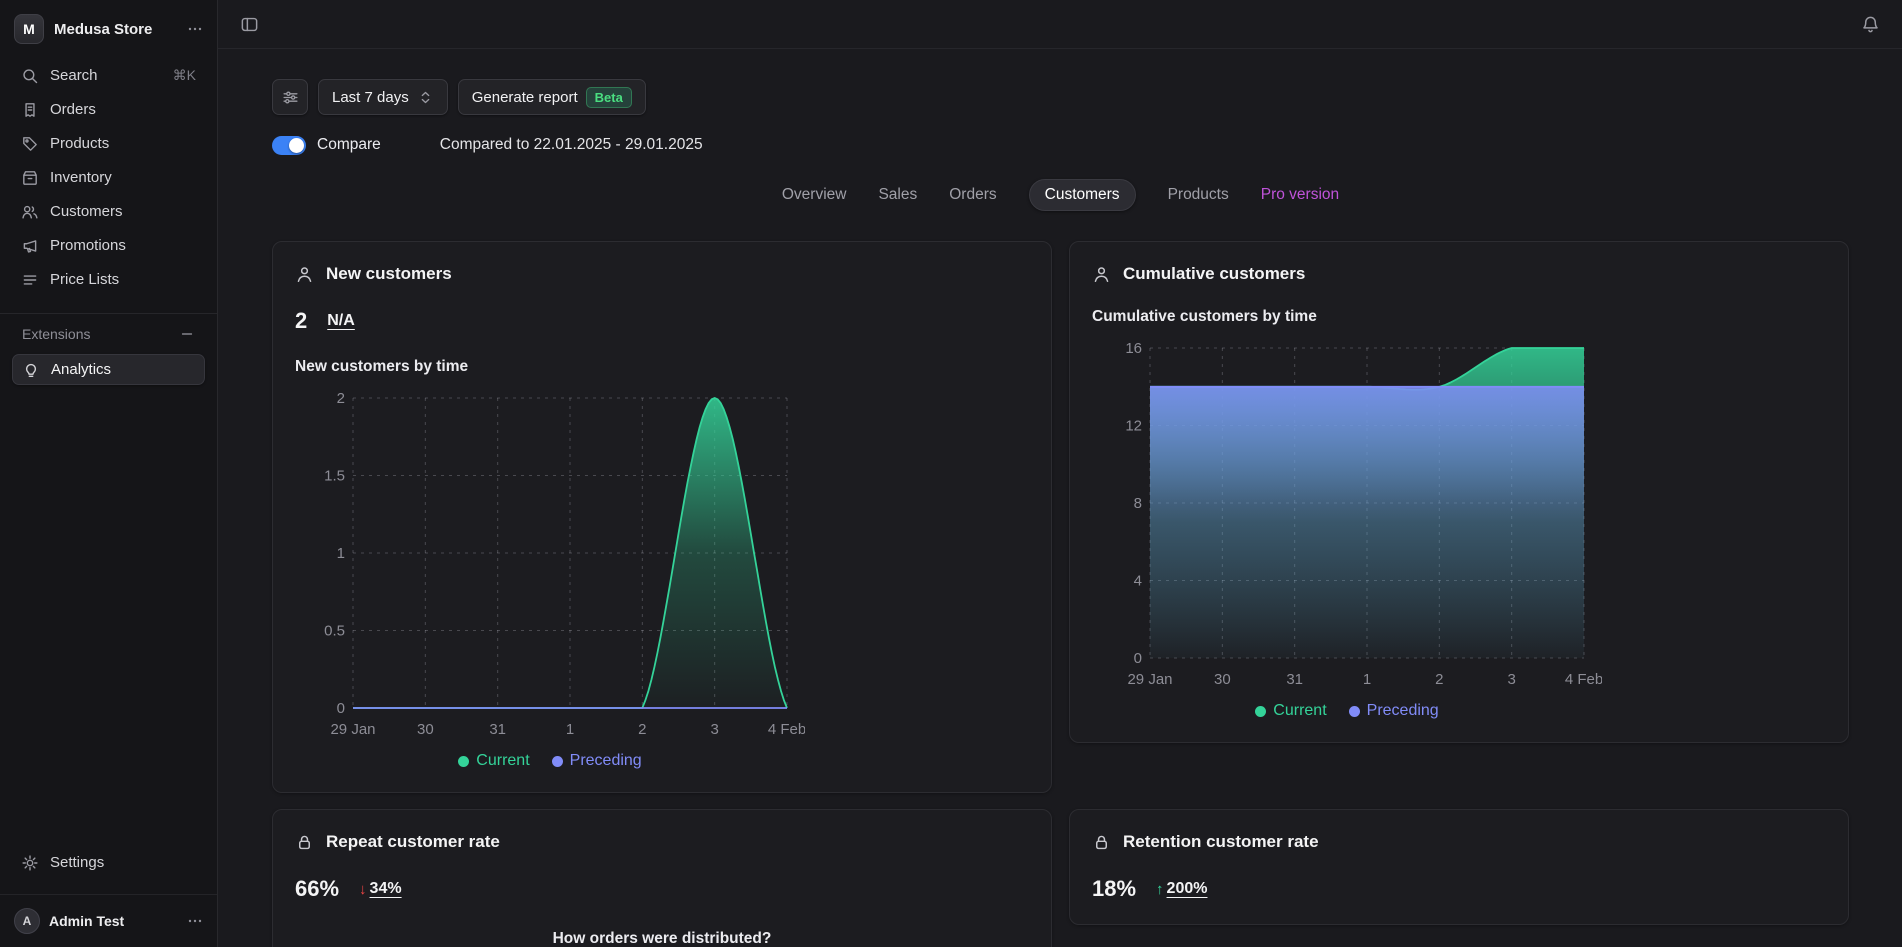 Image resolution: width=1902 pixels, height=947 pixels. I want to click on sidebar-item-label: Orders, so click(73, 109).